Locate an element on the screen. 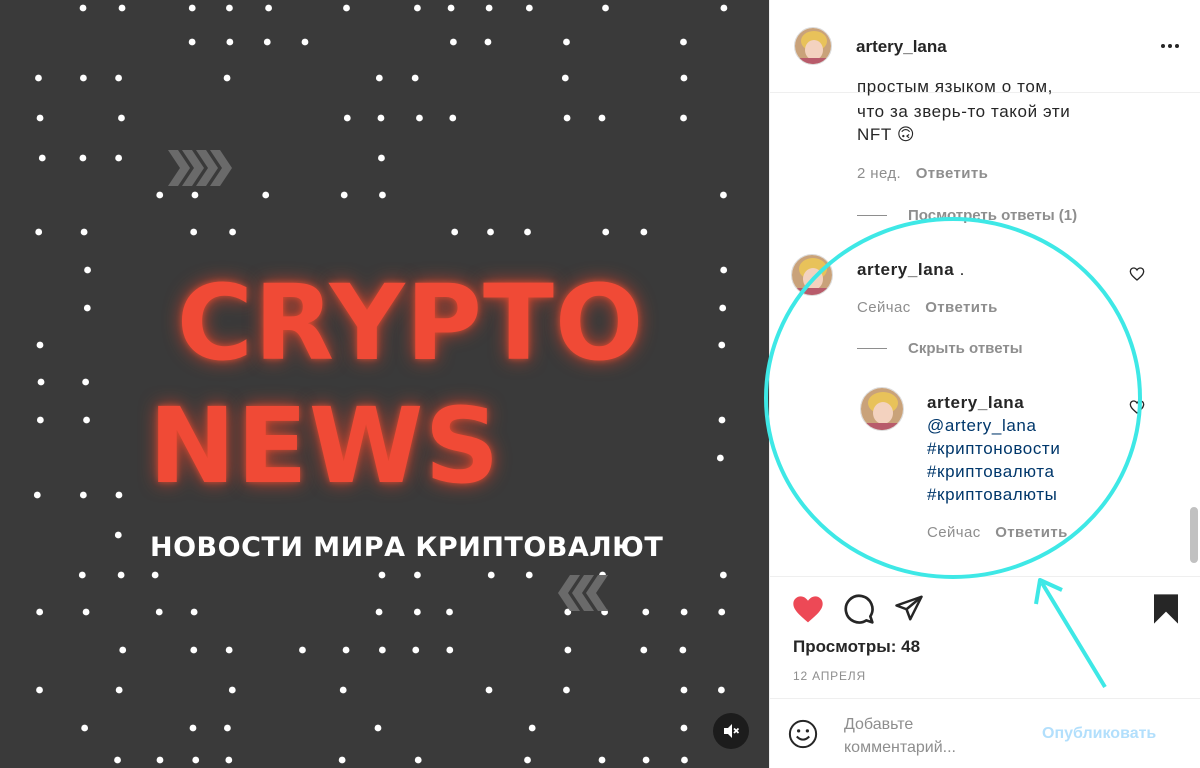 The width and height of the screenshot is (1200, 768). mute-button is located at coordinates (731, 731).